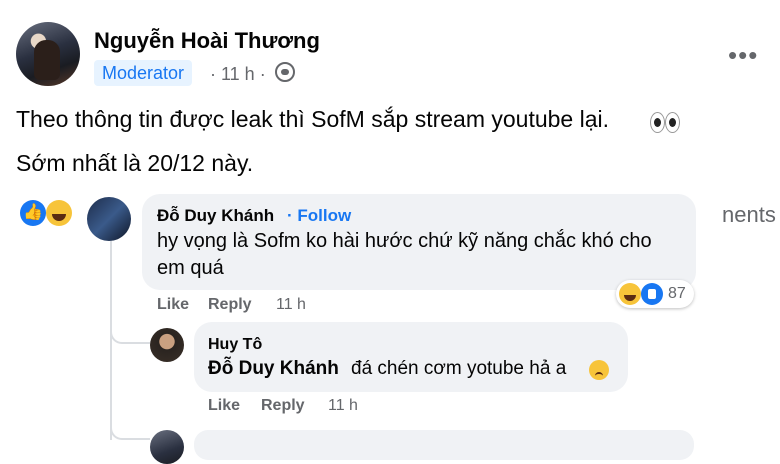  Describe the element at coordinates (599, 370) in the screenshot. I see `sad-emoji-icon` at that location.